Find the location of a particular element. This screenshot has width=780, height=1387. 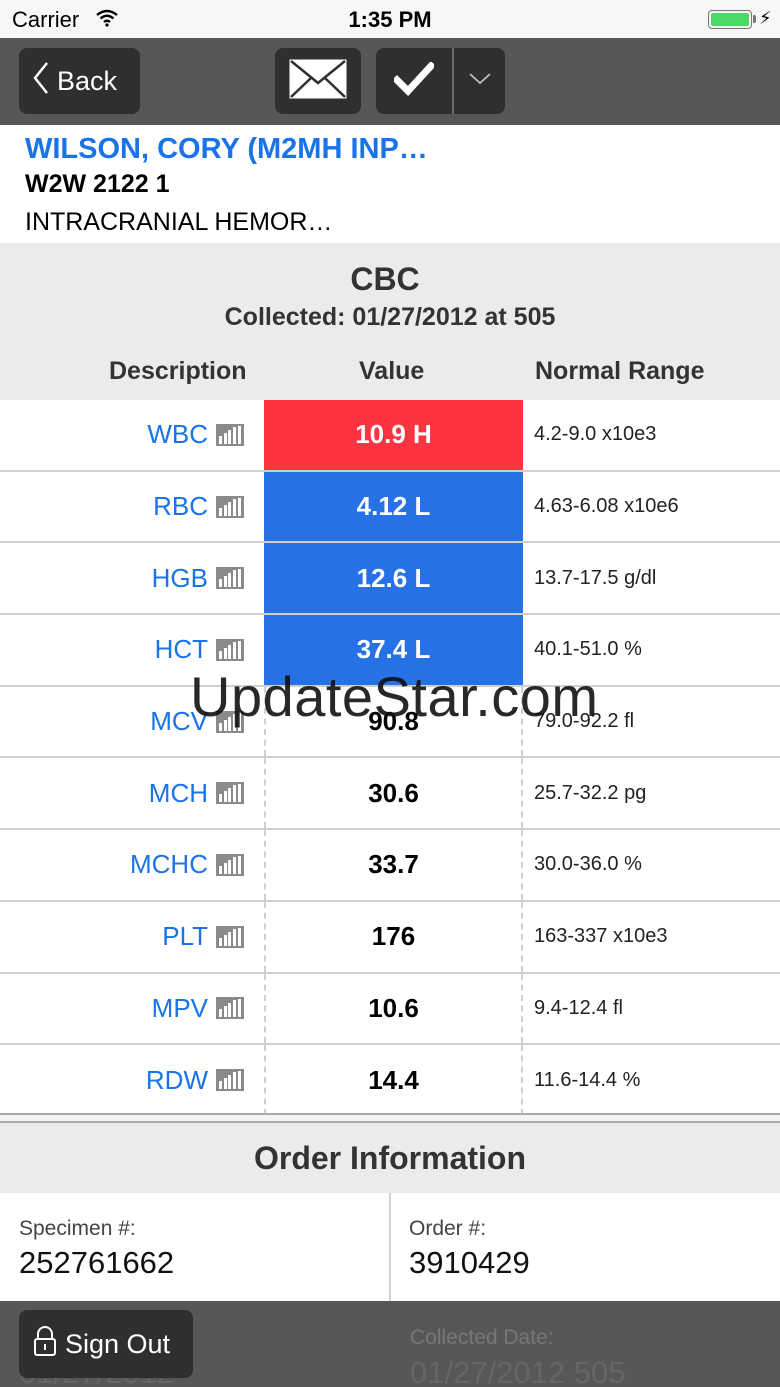

collected-date-label: Collected Date: is located at coordinates (482, 1337).